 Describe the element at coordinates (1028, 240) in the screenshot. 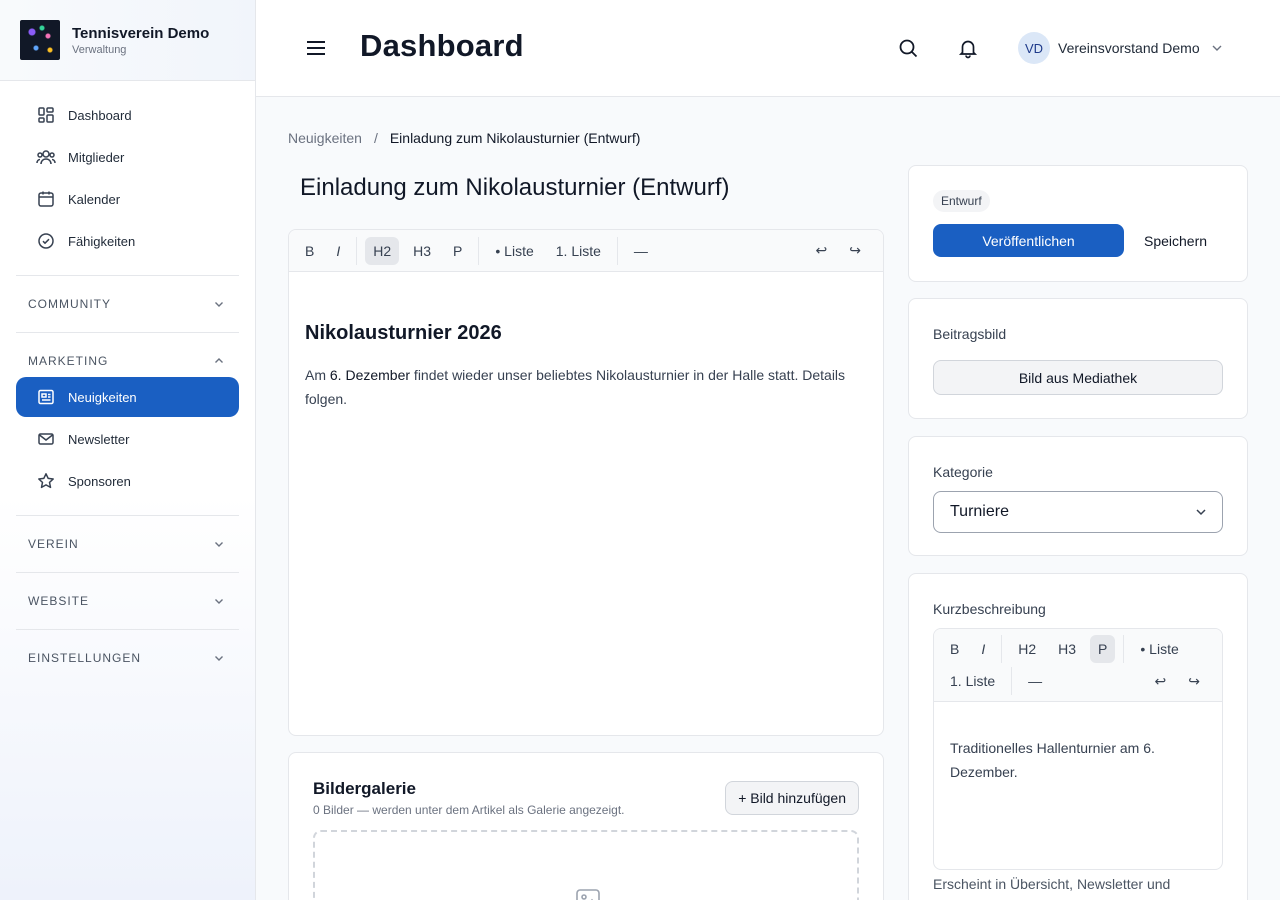

I see `publish-button: Veröffentlichen` at that location.